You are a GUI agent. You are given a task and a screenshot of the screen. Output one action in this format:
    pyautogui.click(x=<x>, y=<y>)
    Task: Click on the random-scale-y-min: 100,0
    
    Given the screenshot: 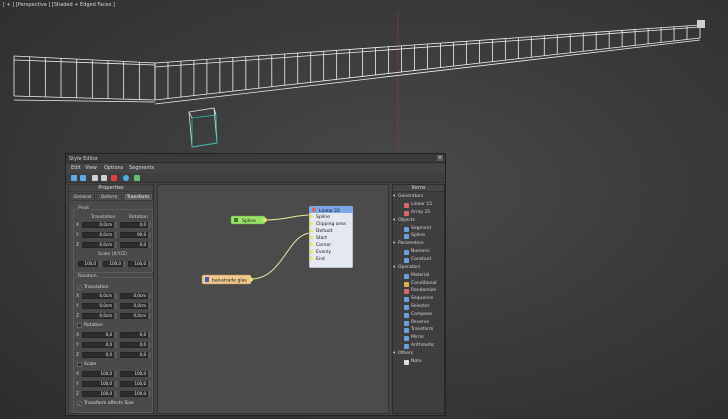 What is the action you would take?
    pyautogui.click(x=98, y=384)
    